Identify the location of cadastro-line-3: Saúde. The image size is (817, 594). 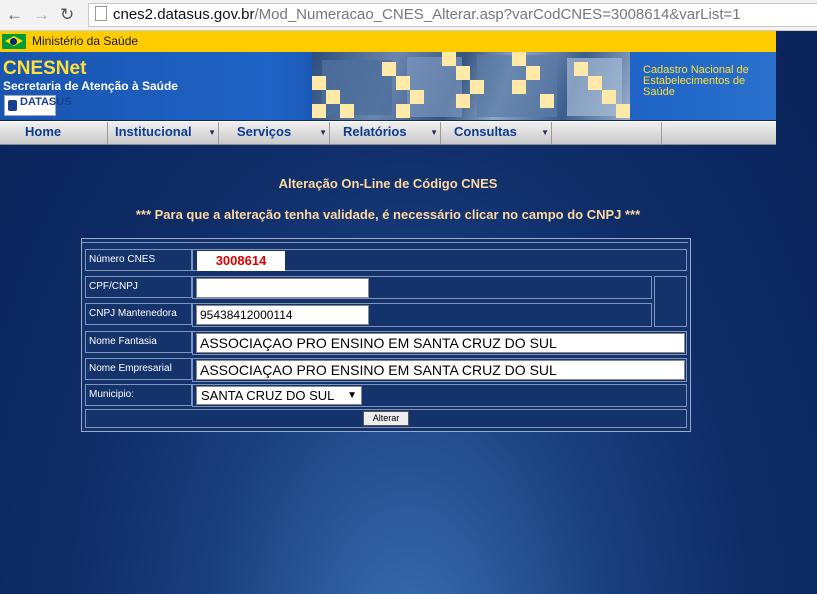
(659, 92).